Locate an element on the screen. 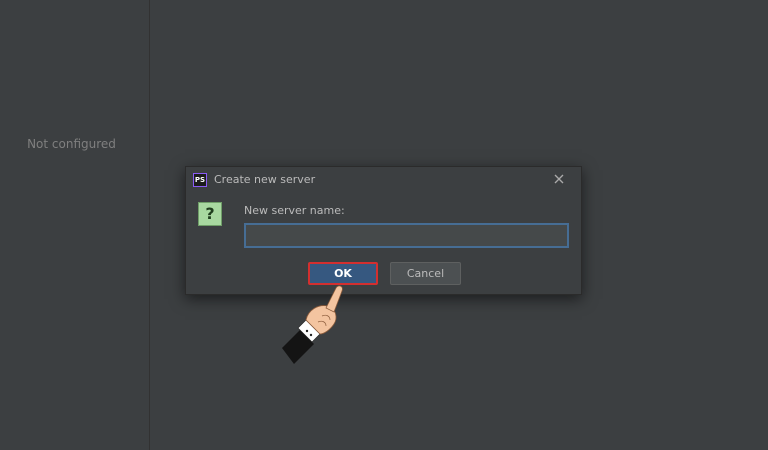  cancel-button: Cancel is located at coordinates (425, 273).